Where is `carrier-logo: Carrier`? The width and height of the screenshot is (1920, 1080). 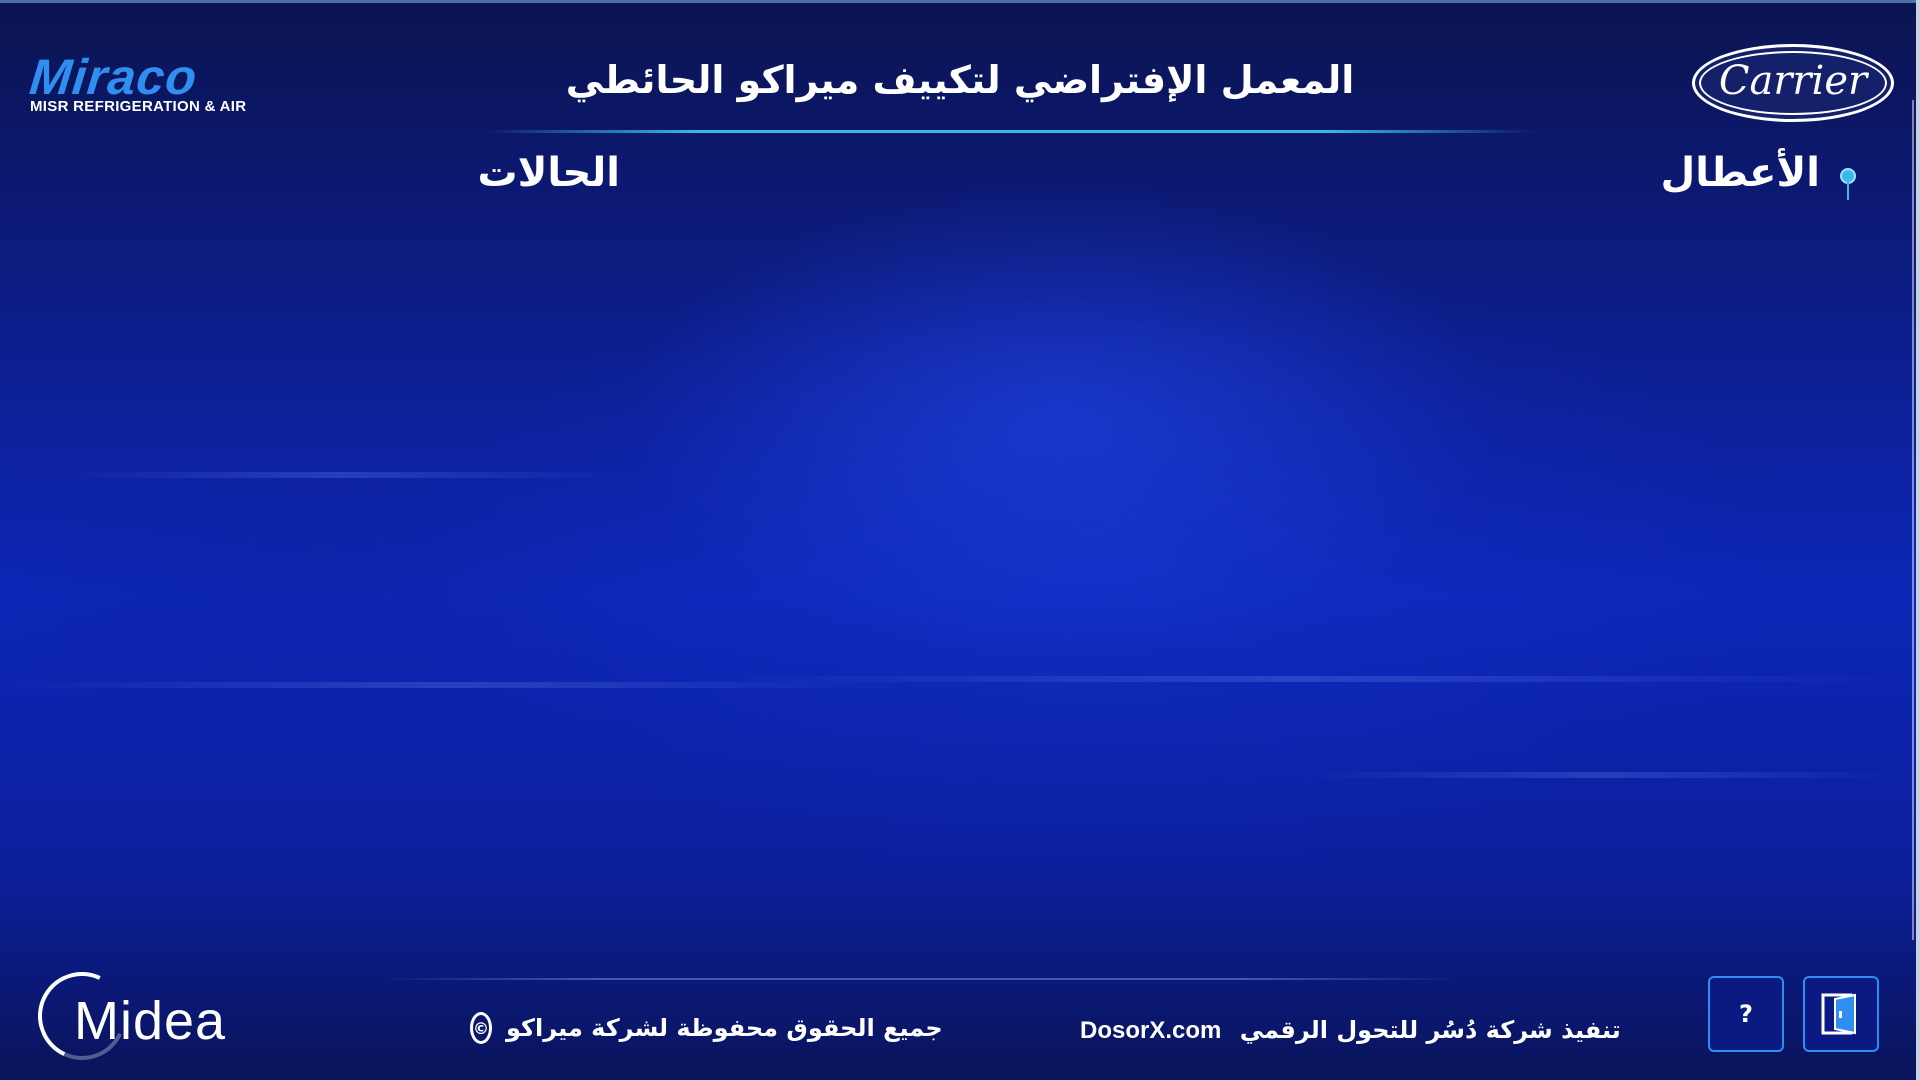 carrier-logo: Carrier is located at coordinates (1793, 83).